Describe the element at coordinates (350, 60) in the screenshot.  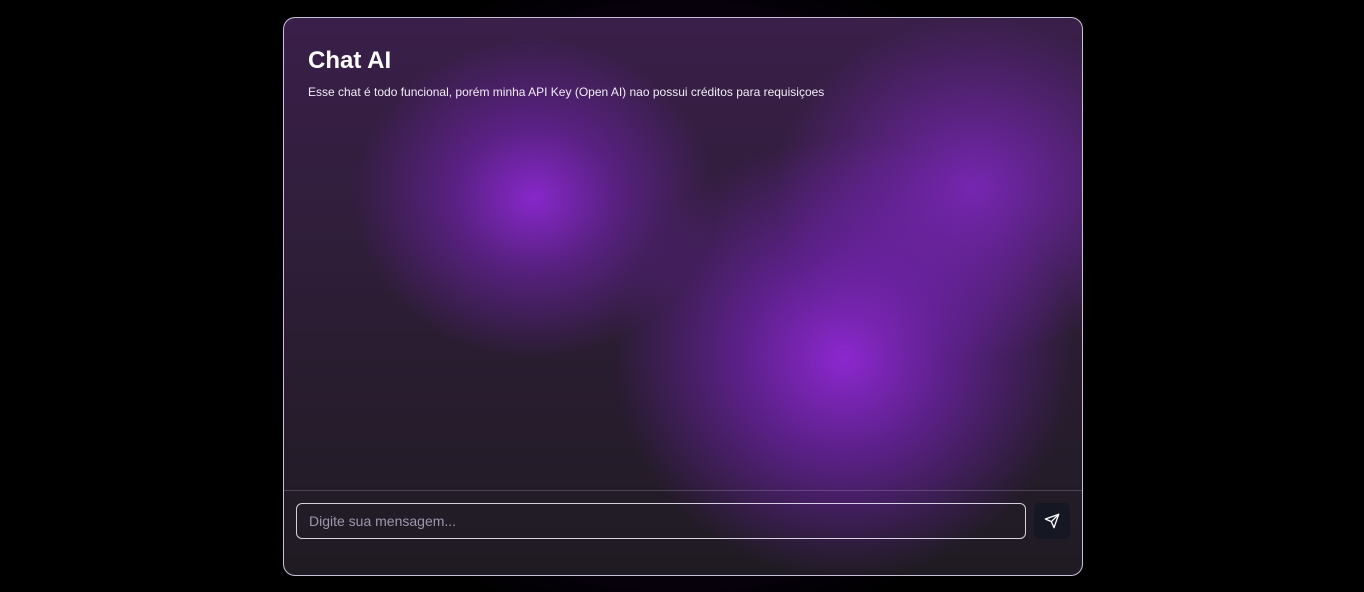
I see `chat-title: Chat AI` at that location.